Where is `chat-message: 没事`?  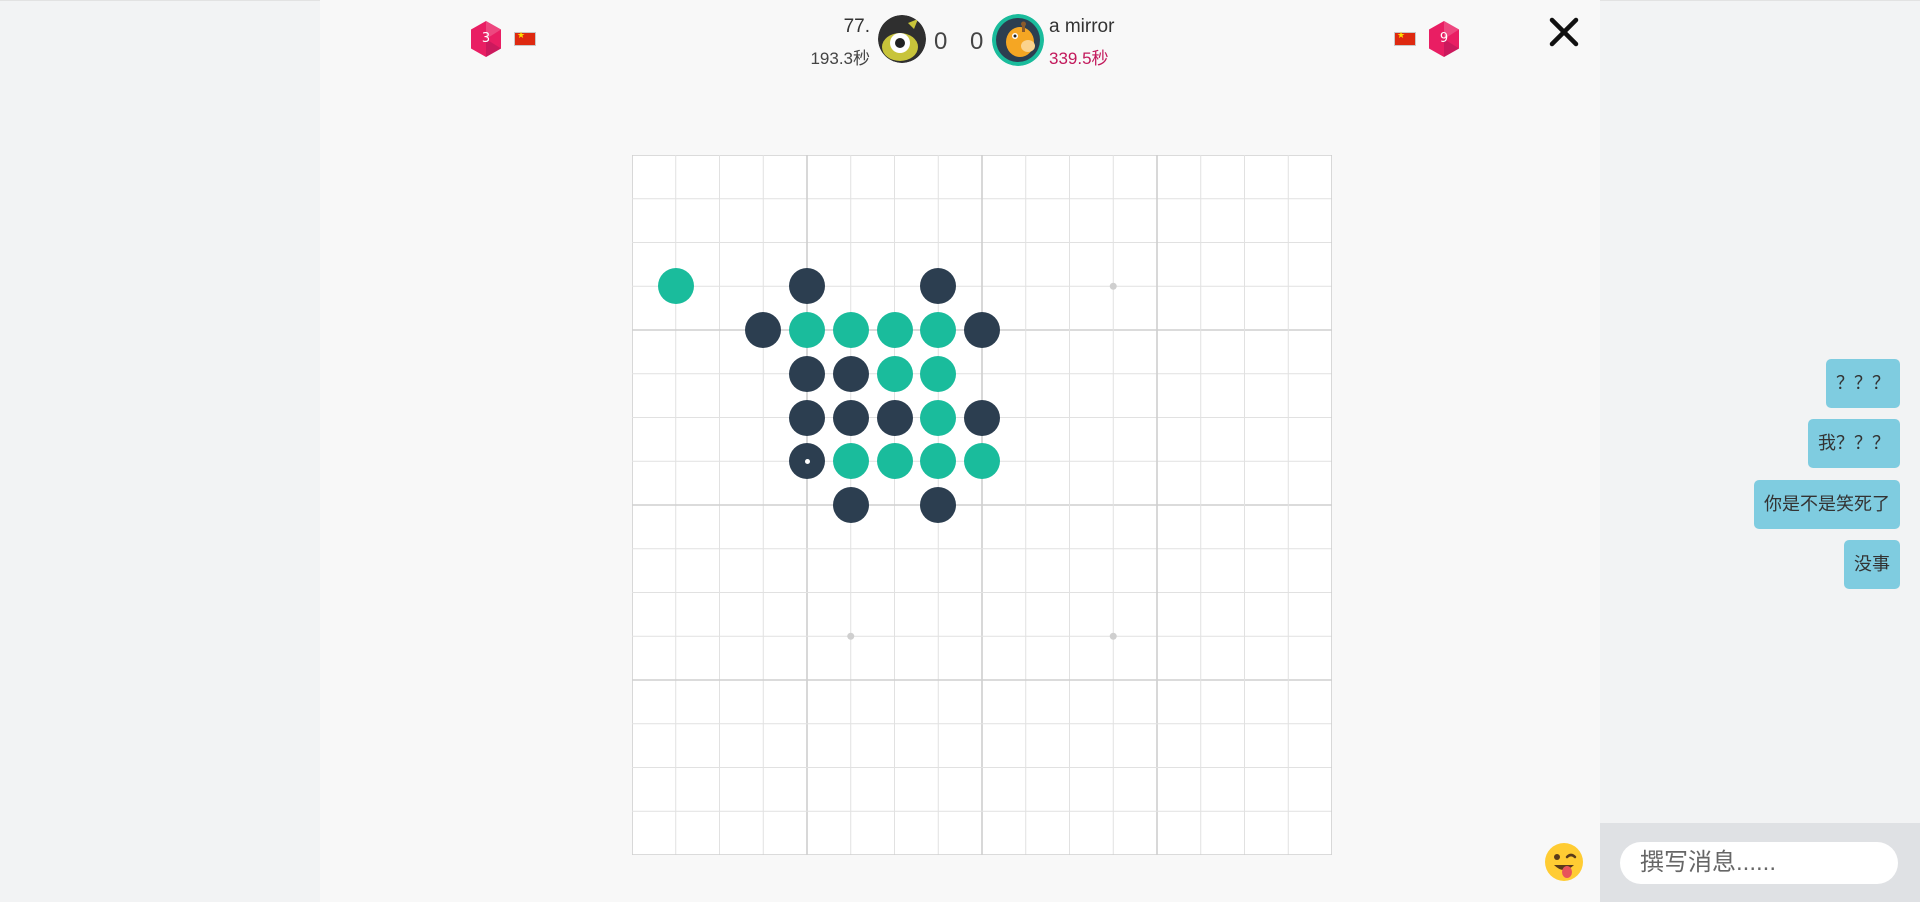 chat-message: 没事 is located at coordinates (1872, 564).